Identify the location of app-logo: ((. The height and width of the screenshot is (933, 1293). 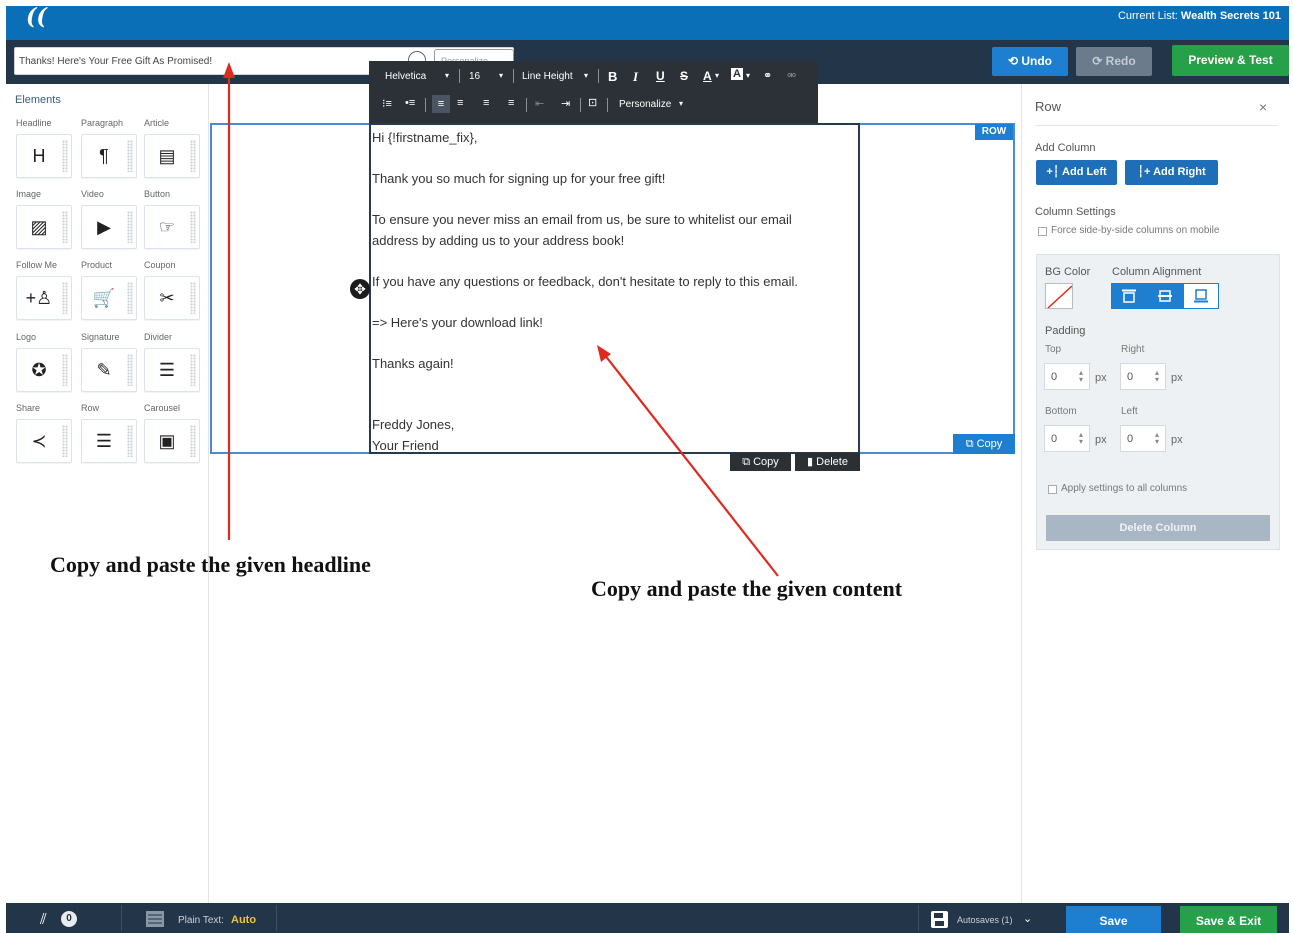
(36, 17).